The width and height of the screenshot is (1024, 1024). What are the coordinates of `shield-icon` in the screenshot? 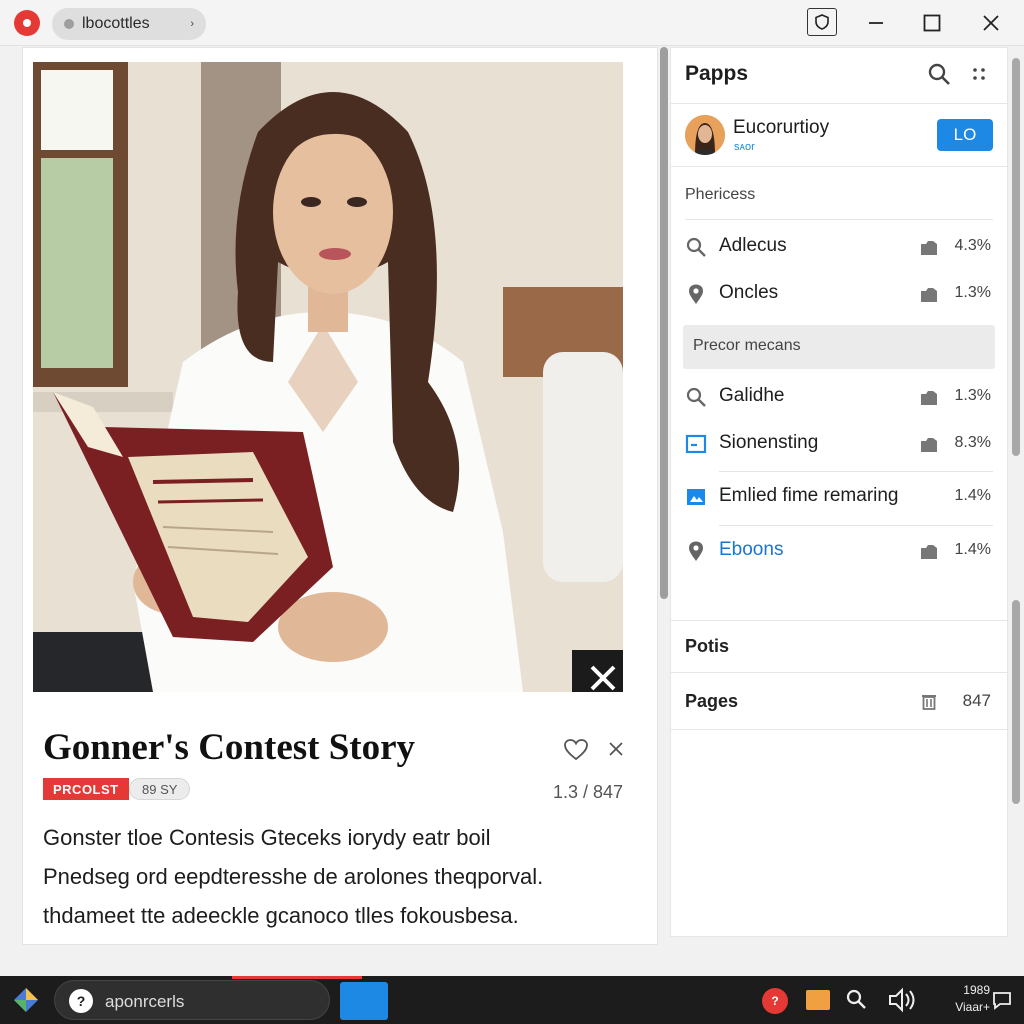 It's located at (822, 22).